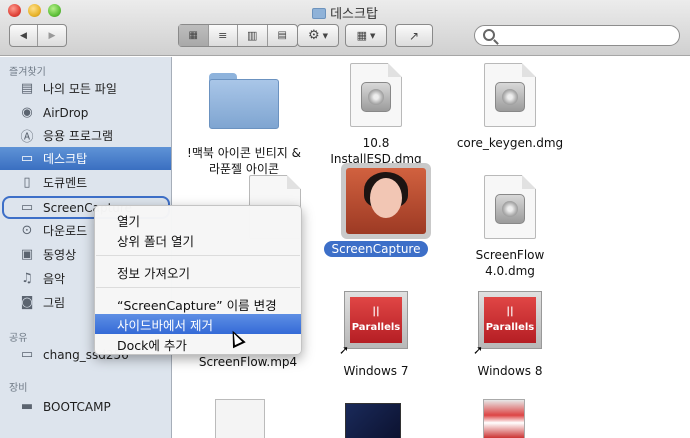 This screenshot has width=690, height=438. I want to click on file-item-partial, so click(240, 418).